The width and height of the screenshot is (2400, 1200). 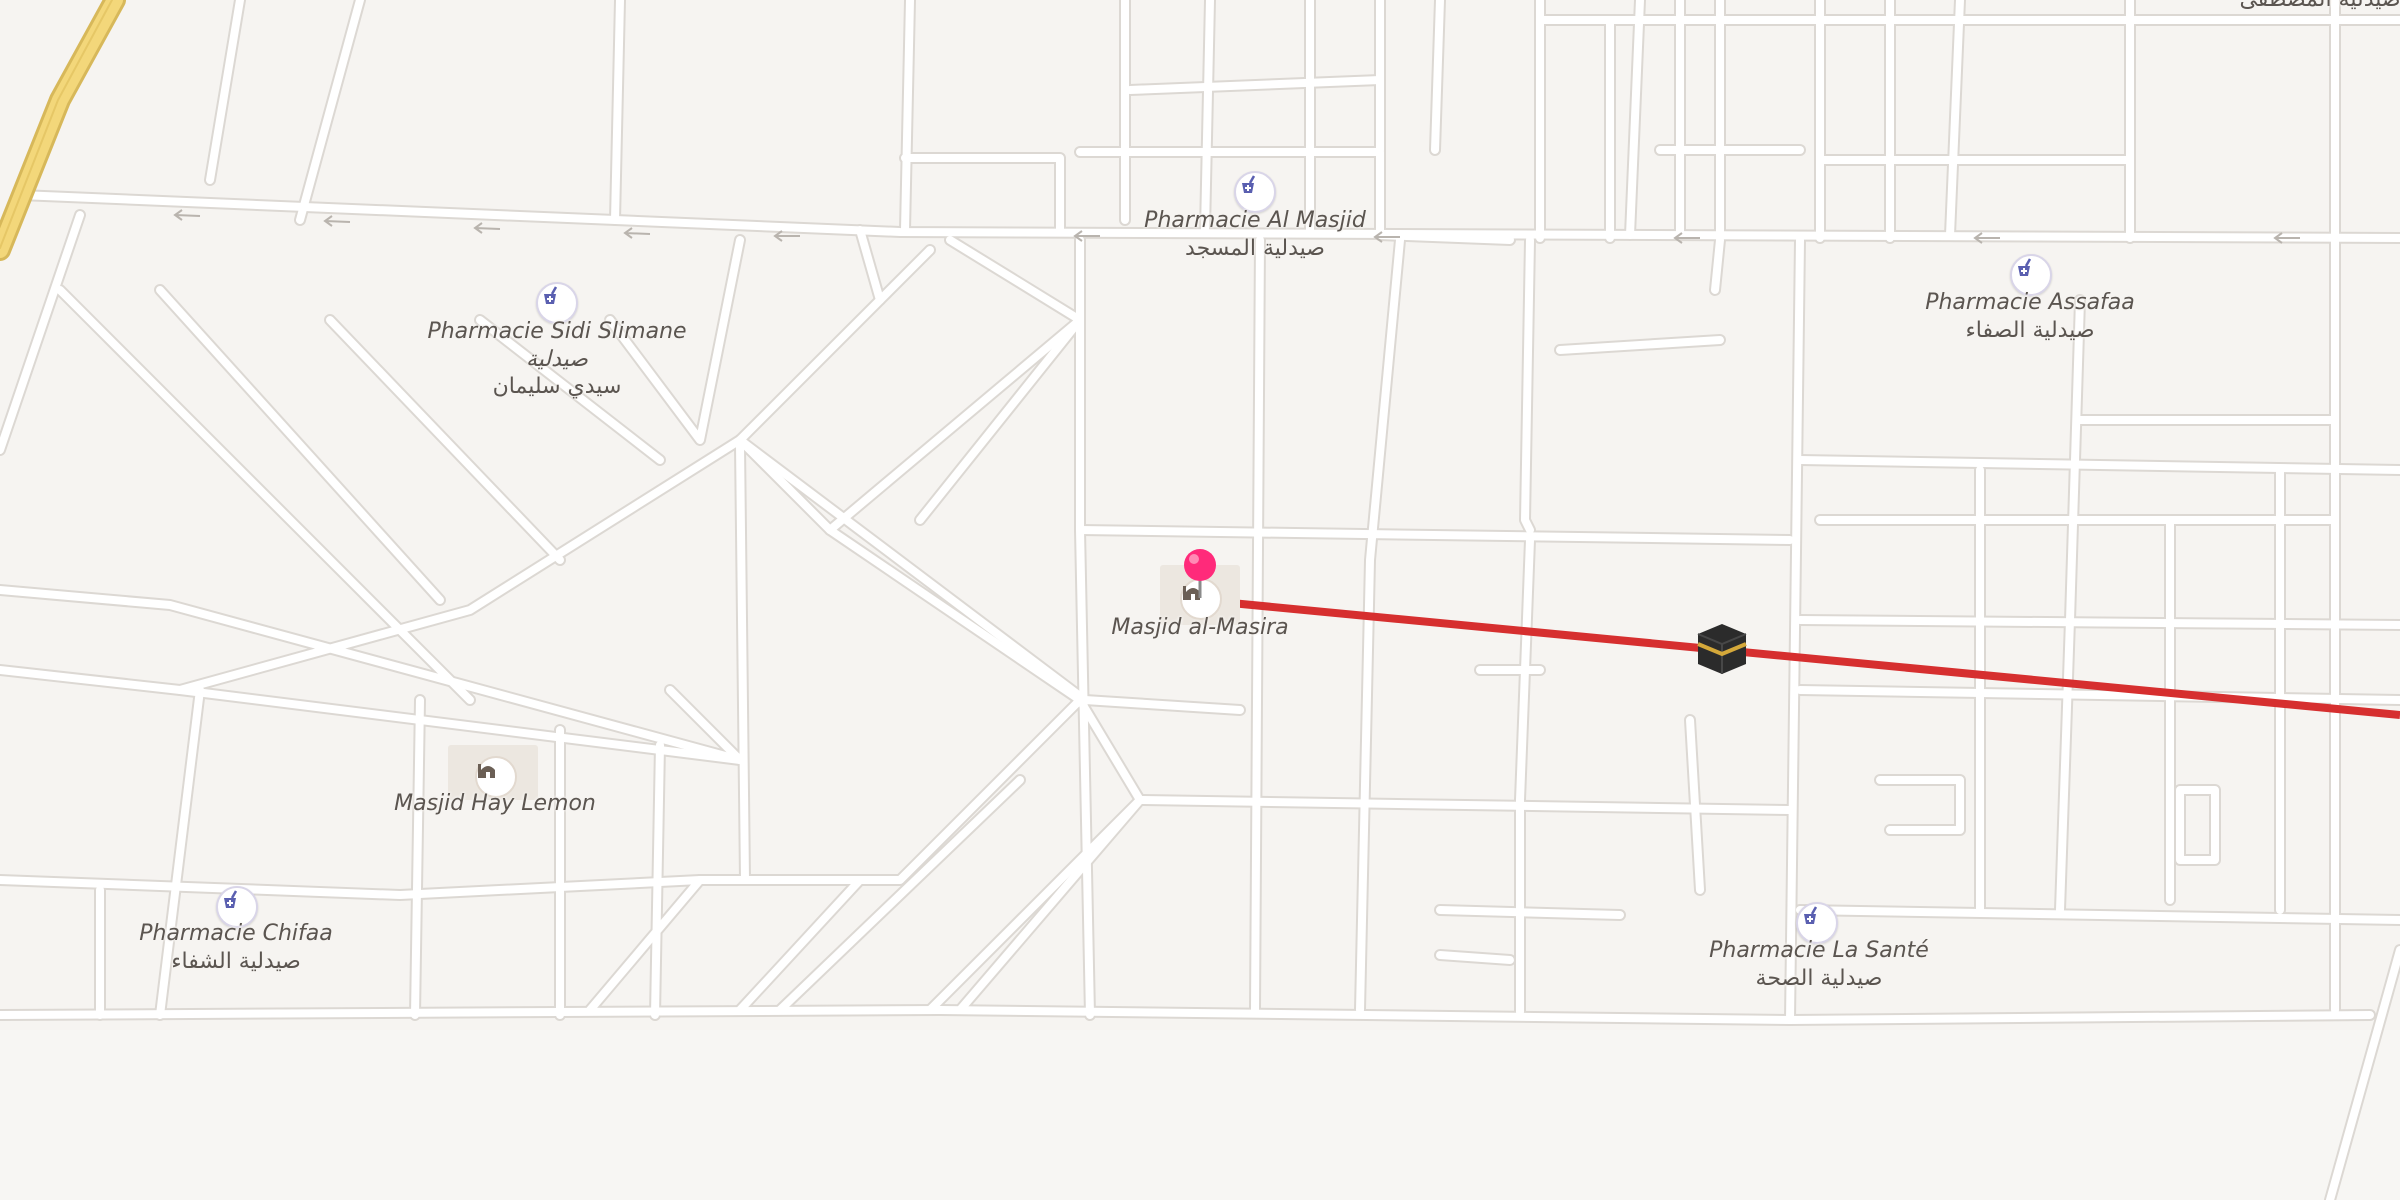 What do you see at coordinates (2030, 302) in the screenshot?
I see `poi-name-latin: Pharmacie Assafaa` at bounding box center [2030, 302].